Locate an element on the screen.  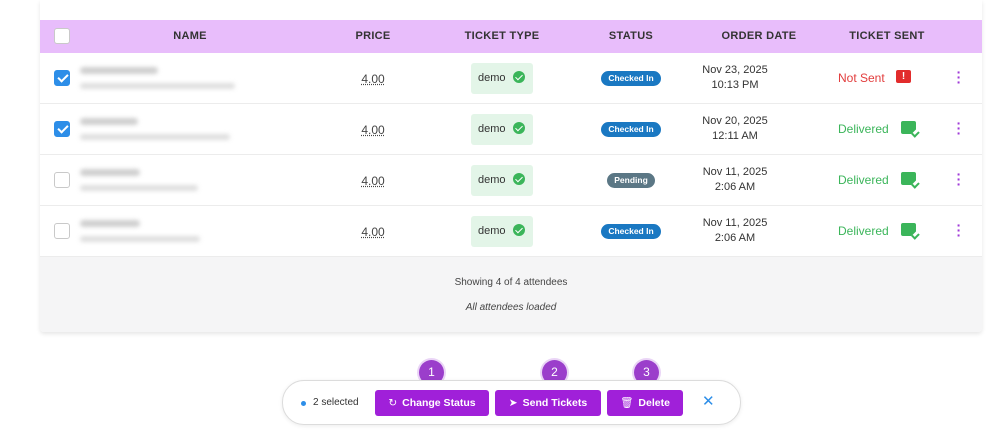
order-date-time: 12:11 AM is located at coordinates (735, 136).